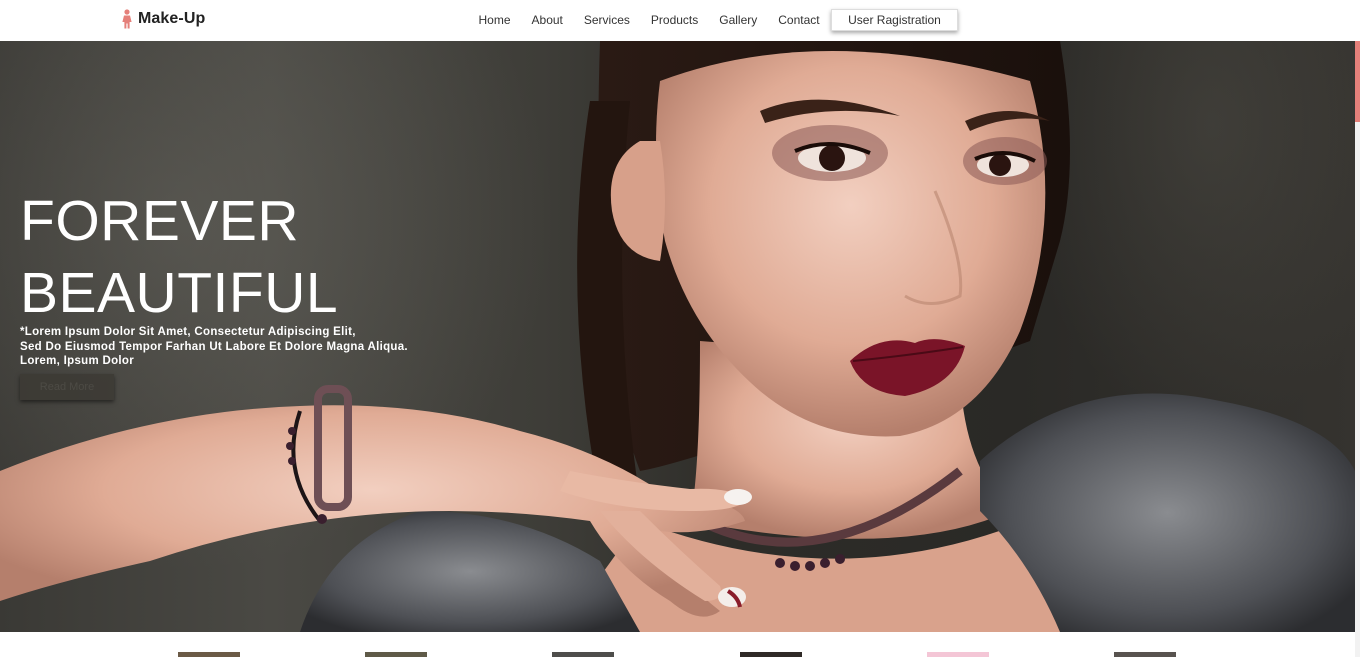  What do you see at coordinates (172, 18) in the screenshot?
I see `brand-name: Make-Up` at bounding box center [172, 18].